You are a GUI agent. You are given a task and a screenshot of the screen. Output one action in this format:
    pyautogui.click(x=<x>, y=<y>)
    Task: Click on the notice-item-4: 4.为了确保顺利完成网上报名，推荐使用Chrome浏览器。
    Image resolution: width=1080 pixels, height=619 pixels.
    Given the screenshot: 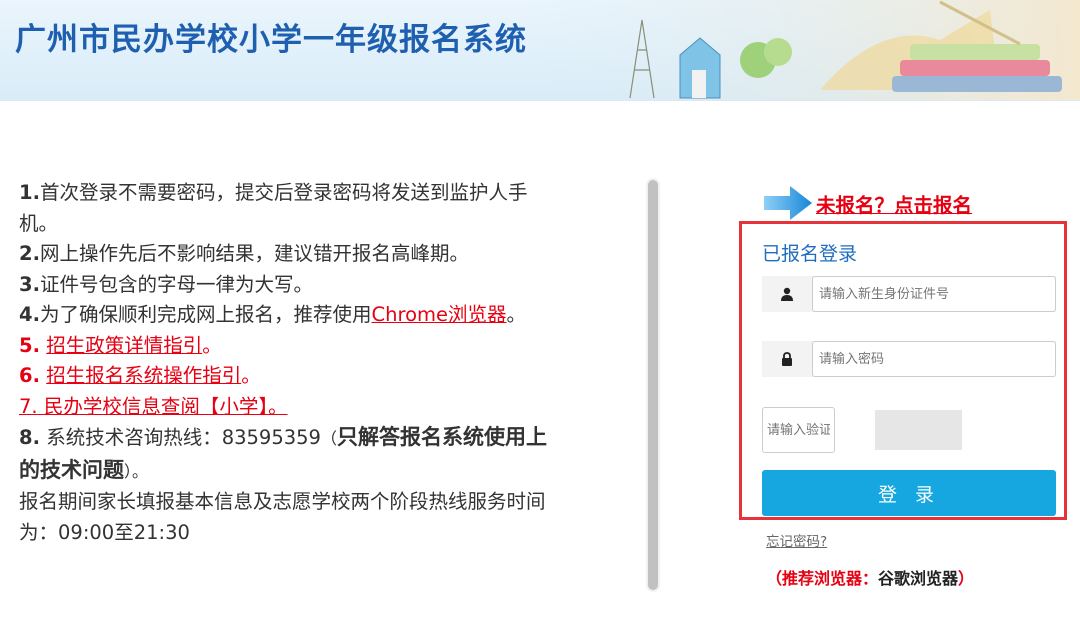 What is the action you would take?
    pyautogui.click(x=273, y=314)
    